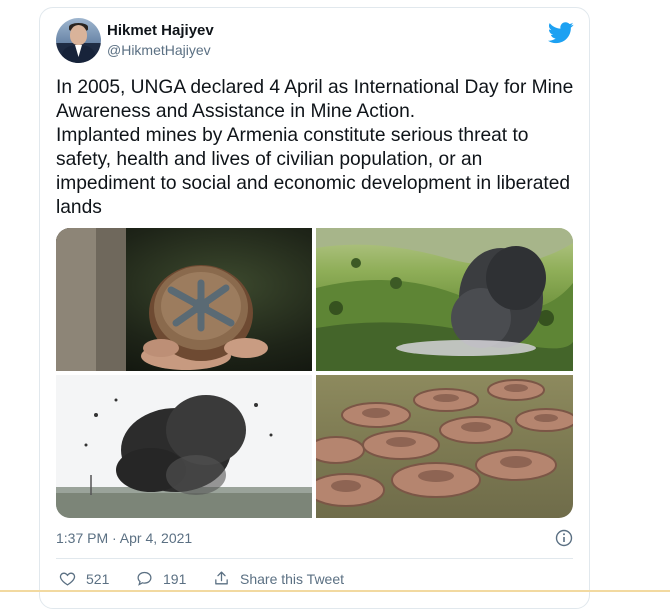 Image resolution: width=670 pixels, height=609 pixels. Describe the element at coordinates (564, 538) in the screenshot. I see `info-icon` at that location.